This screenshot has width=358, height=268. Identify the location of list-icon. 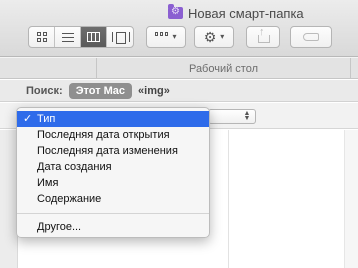
(67, 37).